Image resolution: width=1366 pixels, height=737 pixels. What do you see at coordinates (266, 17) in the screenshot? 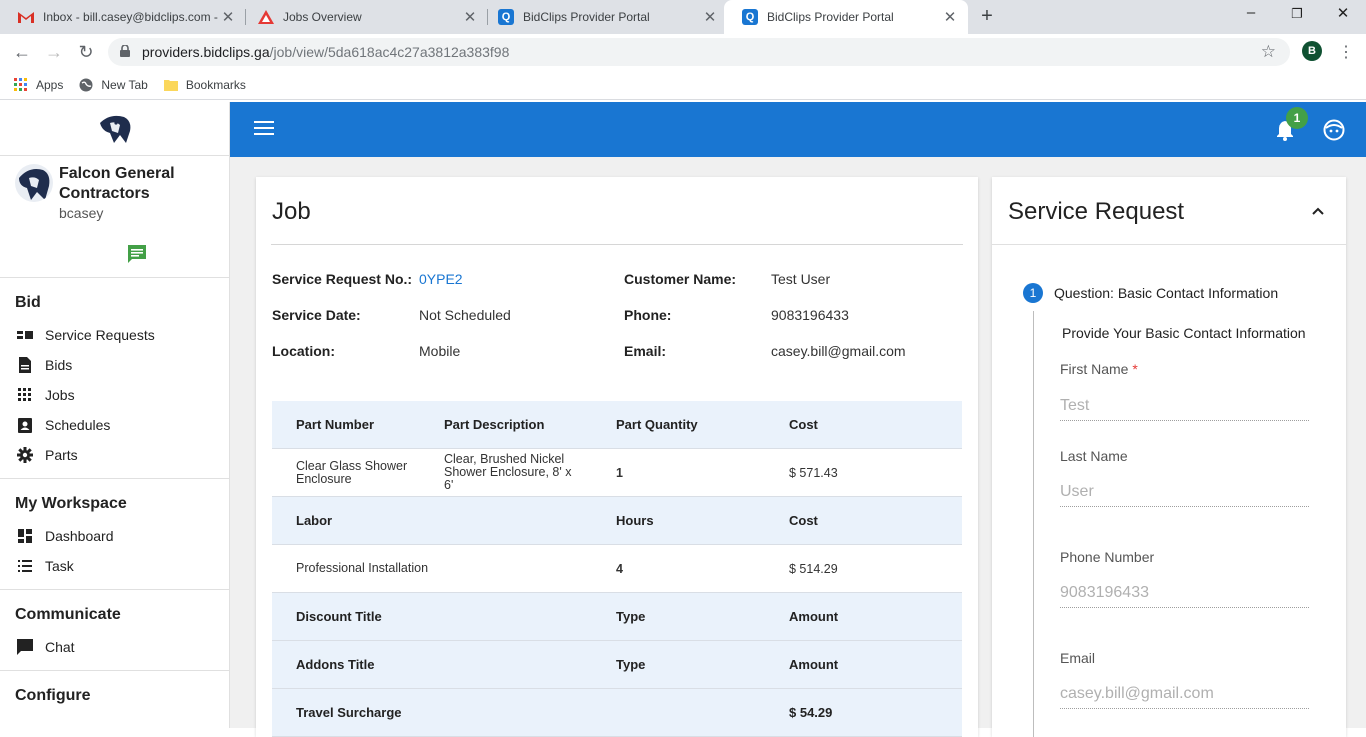
I see `app-icon` at bounding box center [266, 17].